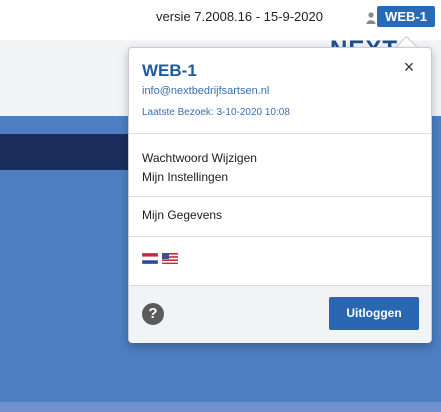  What do you see at coordinates (216, 112) in the screenshot?
I see `last-visit-text: Laatste Bezoek: 3-10-2020 10:08` at bounding box center [216, 112].